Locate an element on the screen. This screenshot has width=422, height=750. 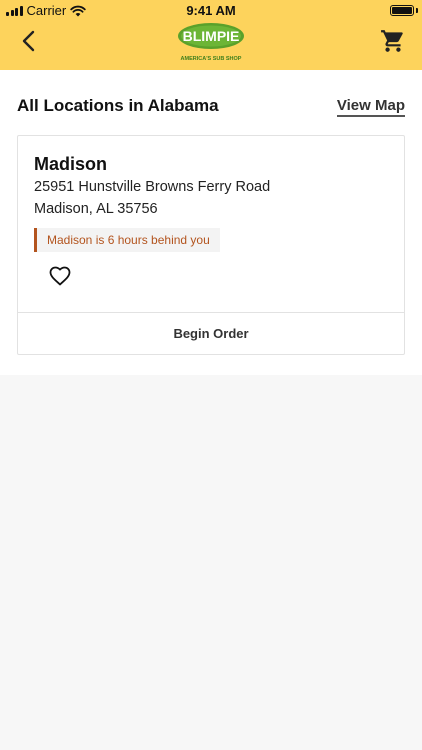
blimpie-logo: BLIMPIE AMERICA'S SUB SHOP is located at coordinates (211, 42).